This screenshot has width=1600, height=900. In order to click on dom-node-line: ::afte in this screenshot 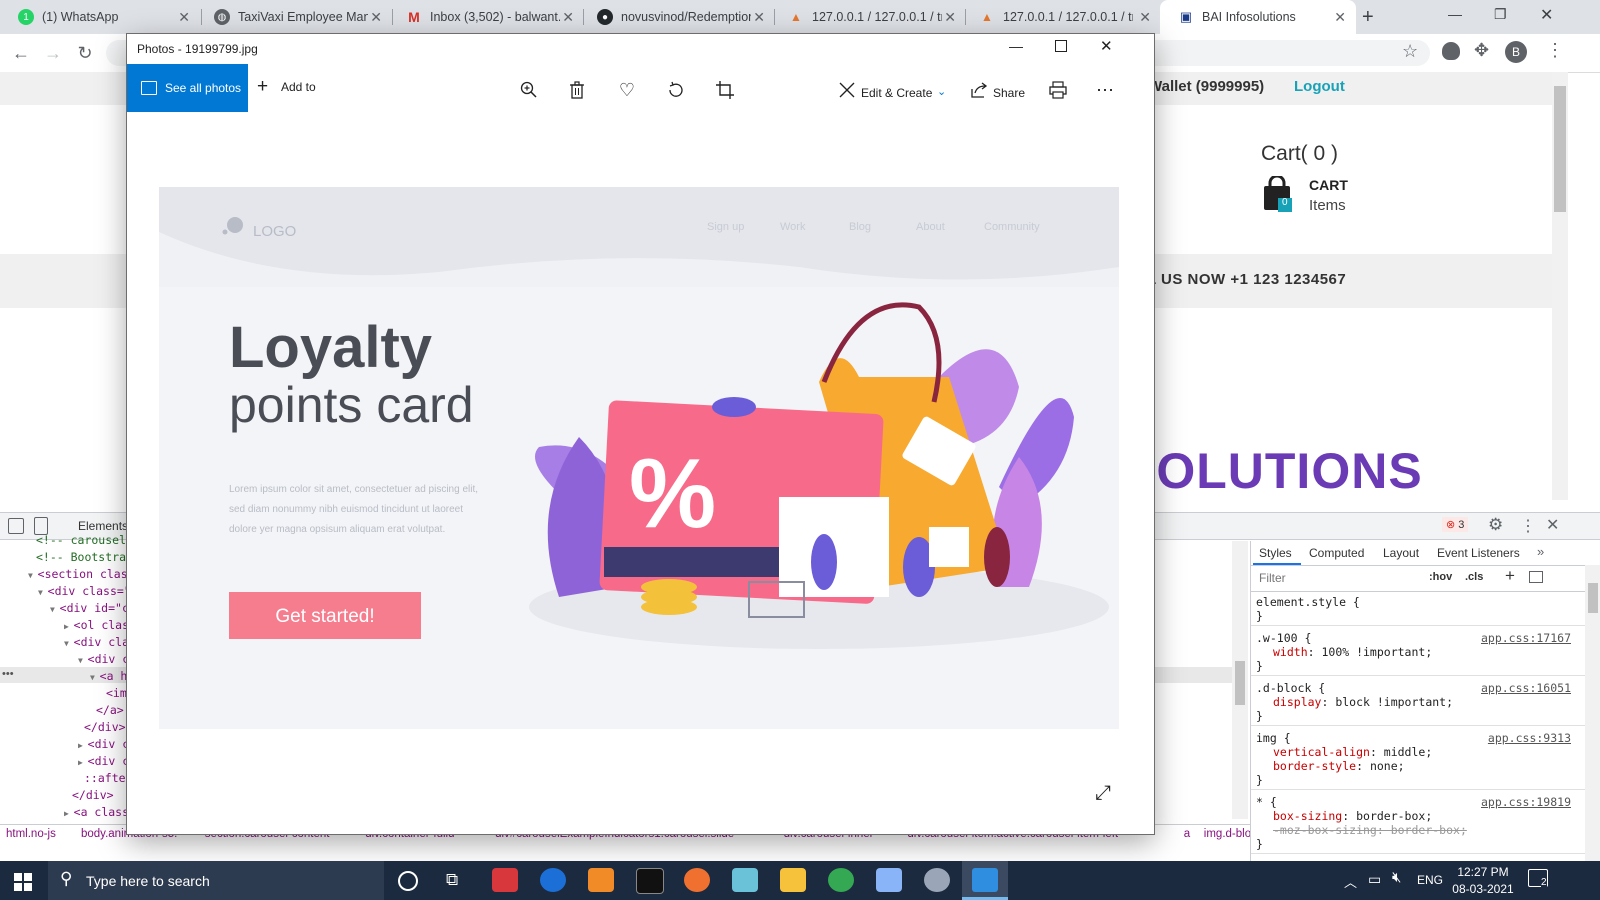, I will do `click(105, 779)`.